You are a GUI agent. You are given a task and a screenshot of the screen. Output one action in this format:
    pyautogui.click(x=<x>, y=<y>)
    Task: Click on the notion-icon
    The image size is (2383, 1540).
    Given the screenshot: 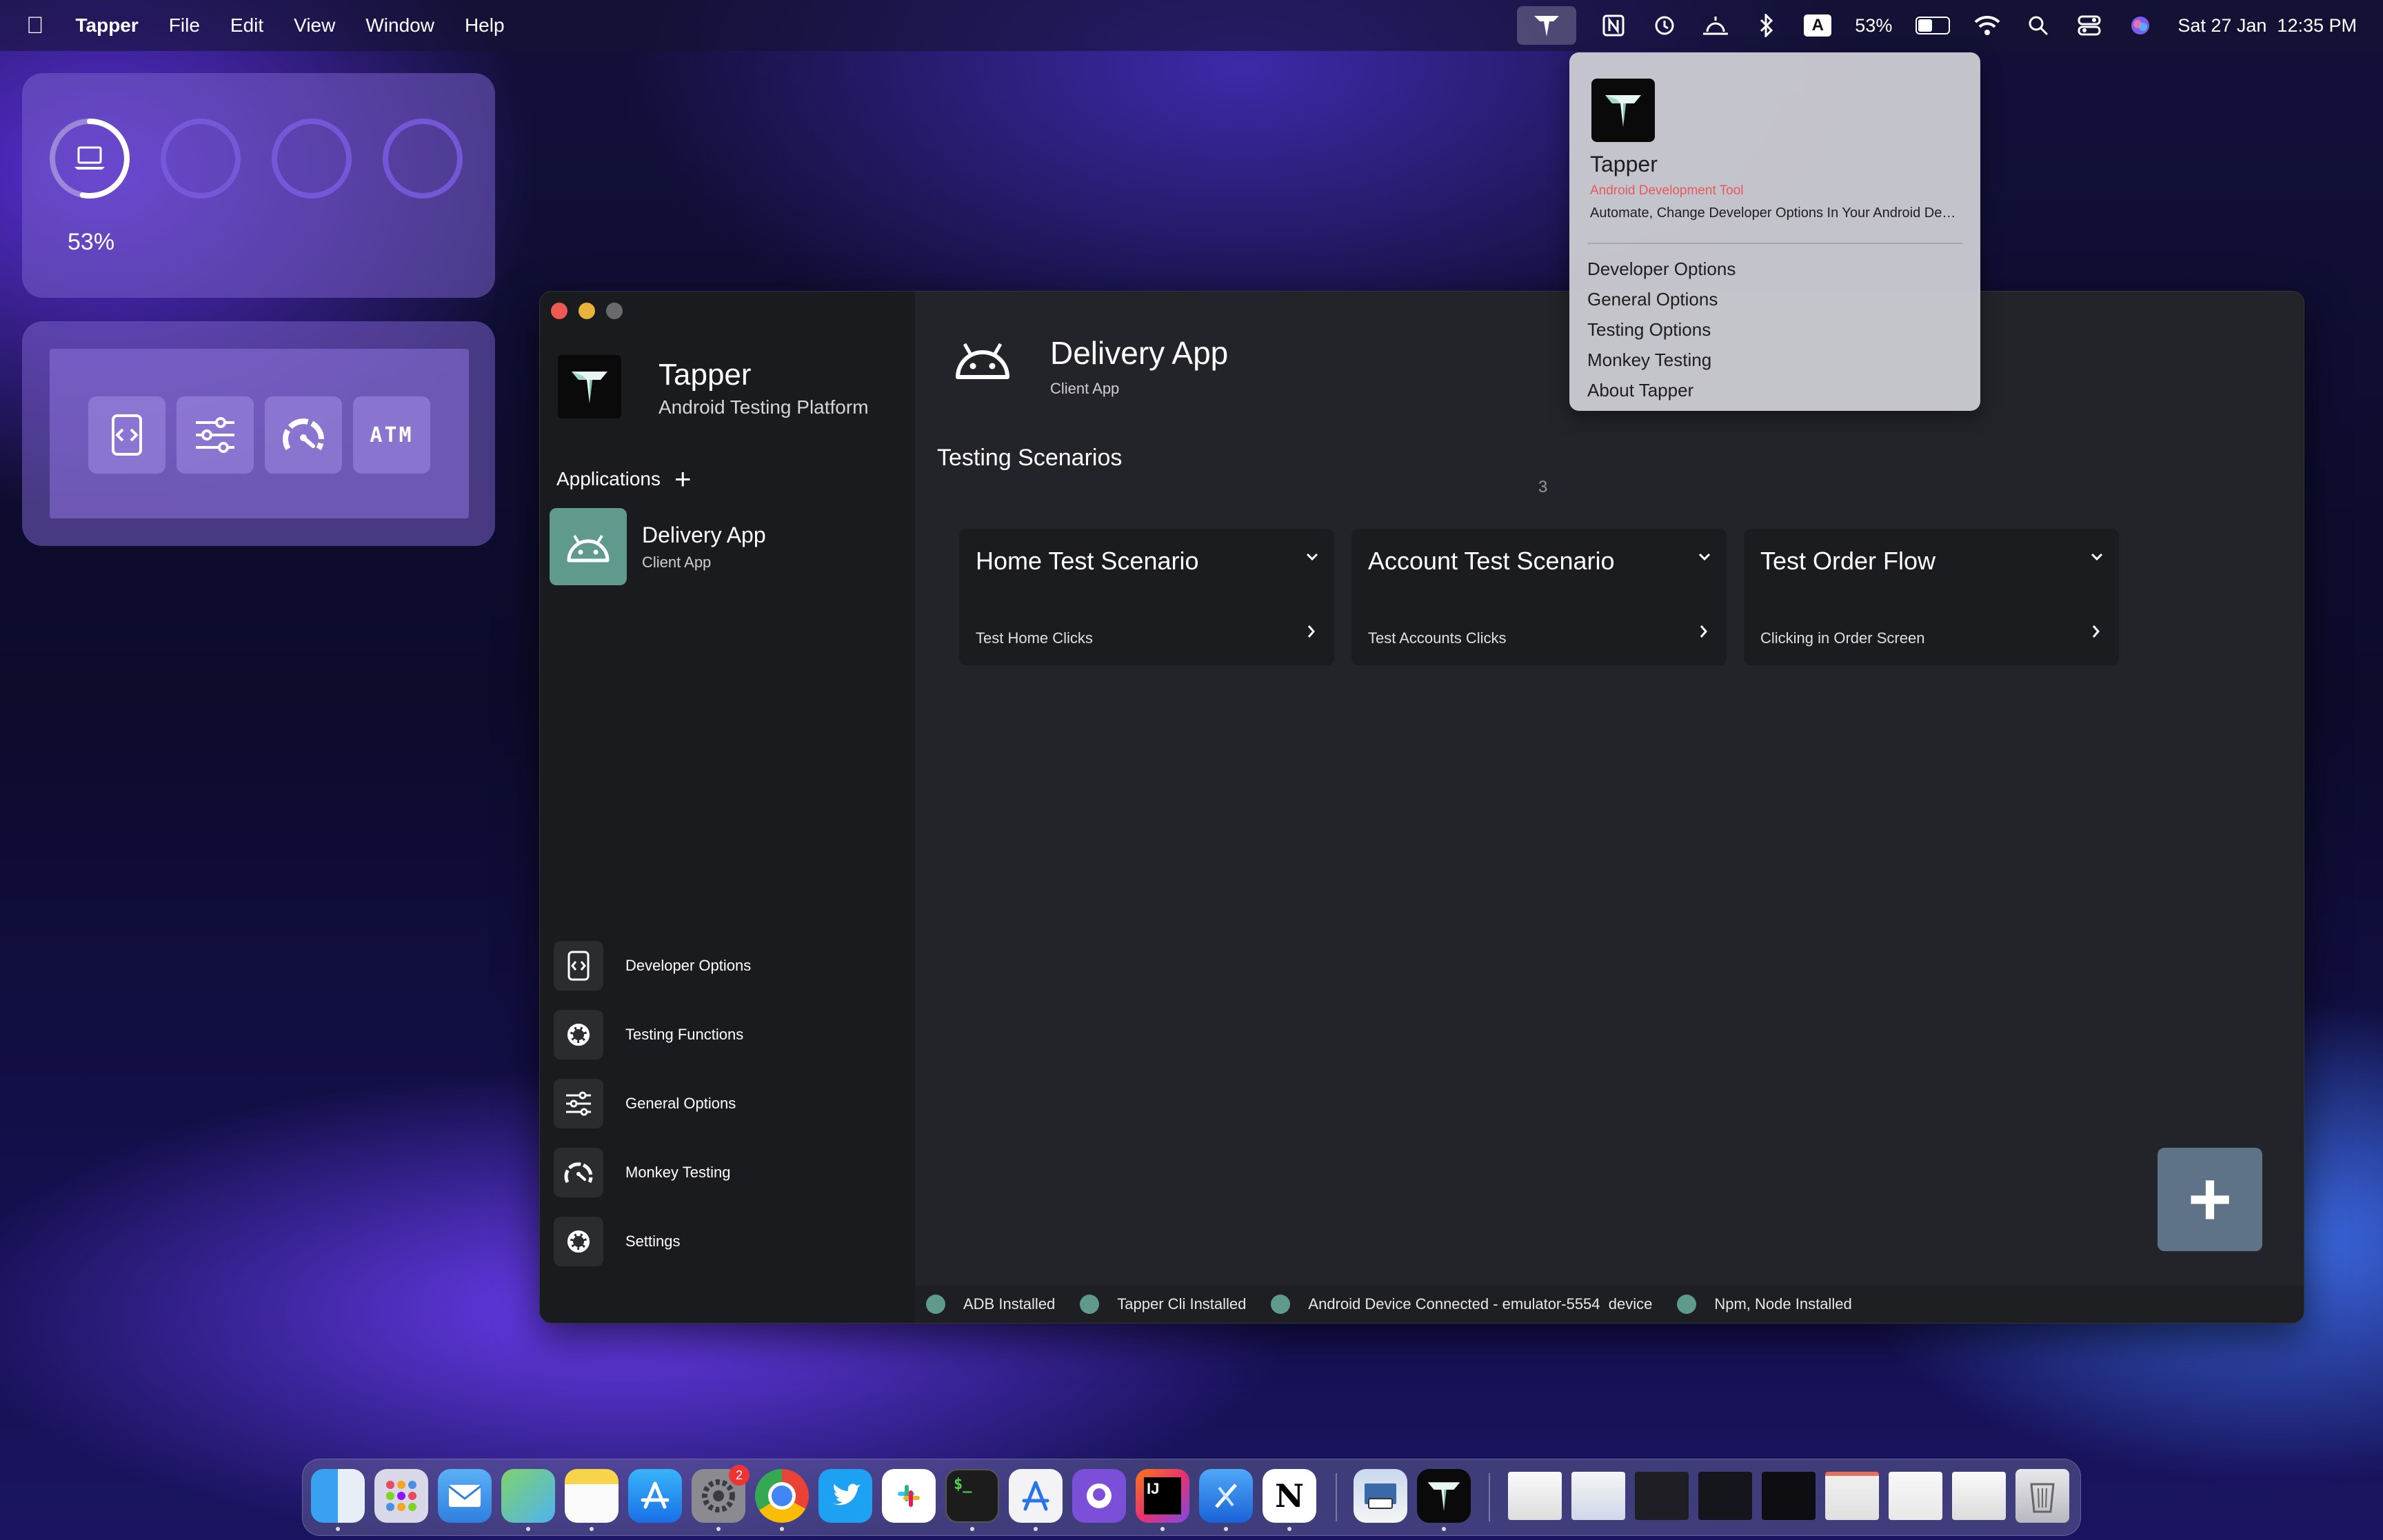 What is the action you would take?
    pyautogui.click(x=1613, y=26)
    